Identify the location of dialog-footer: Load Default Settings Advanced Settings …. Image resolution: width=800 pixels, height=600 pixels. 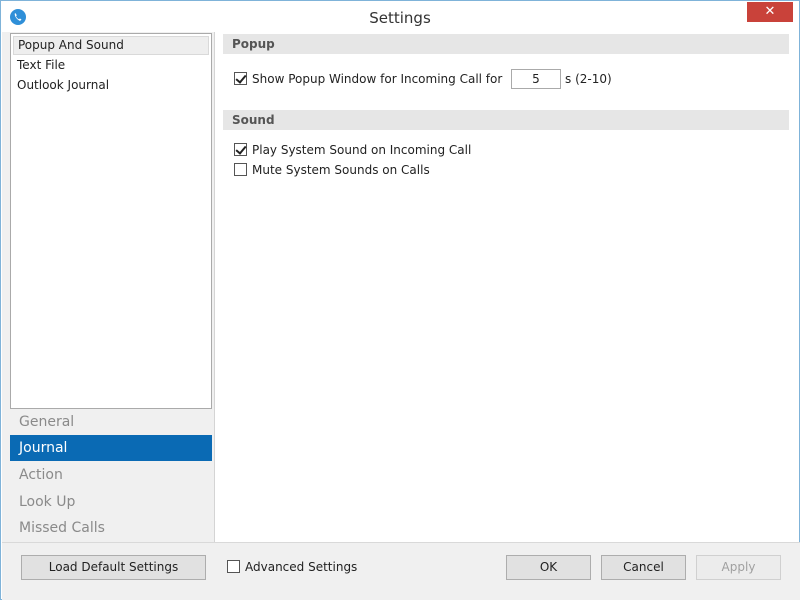
(401, 571).